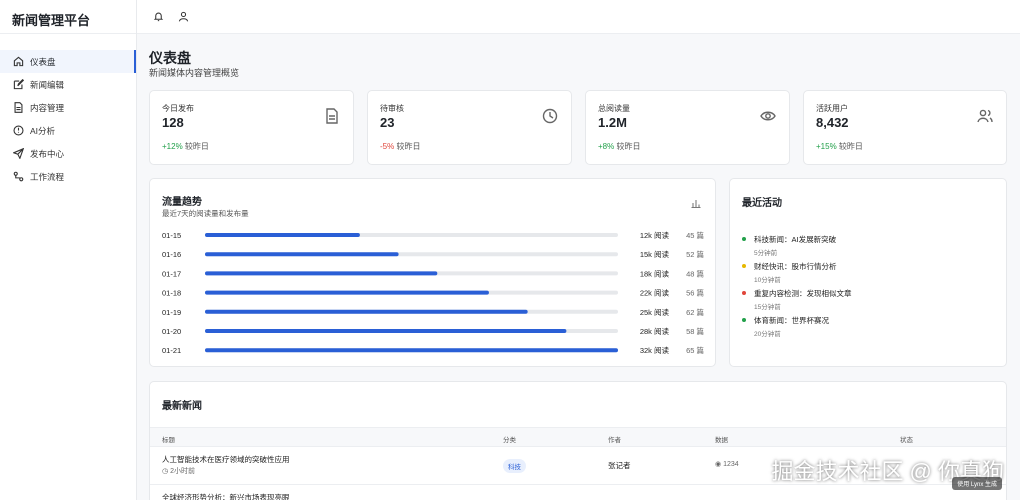 This screenshot has height=500, width=1020. I want to click on category-label: 01-16, so click(171, 254).